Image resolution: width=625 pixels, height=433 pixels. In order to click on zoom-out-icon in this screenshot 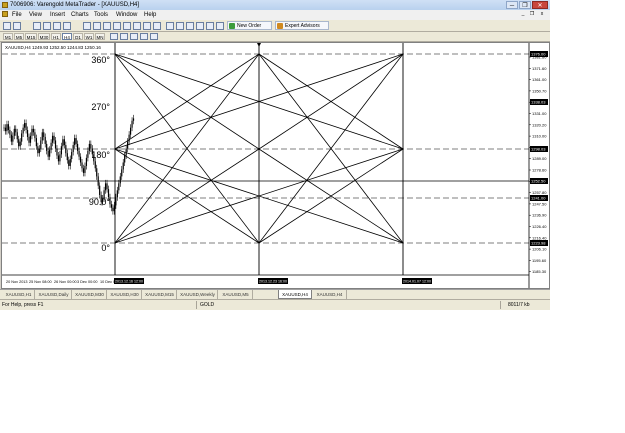, I will do `click(210, 26)`.